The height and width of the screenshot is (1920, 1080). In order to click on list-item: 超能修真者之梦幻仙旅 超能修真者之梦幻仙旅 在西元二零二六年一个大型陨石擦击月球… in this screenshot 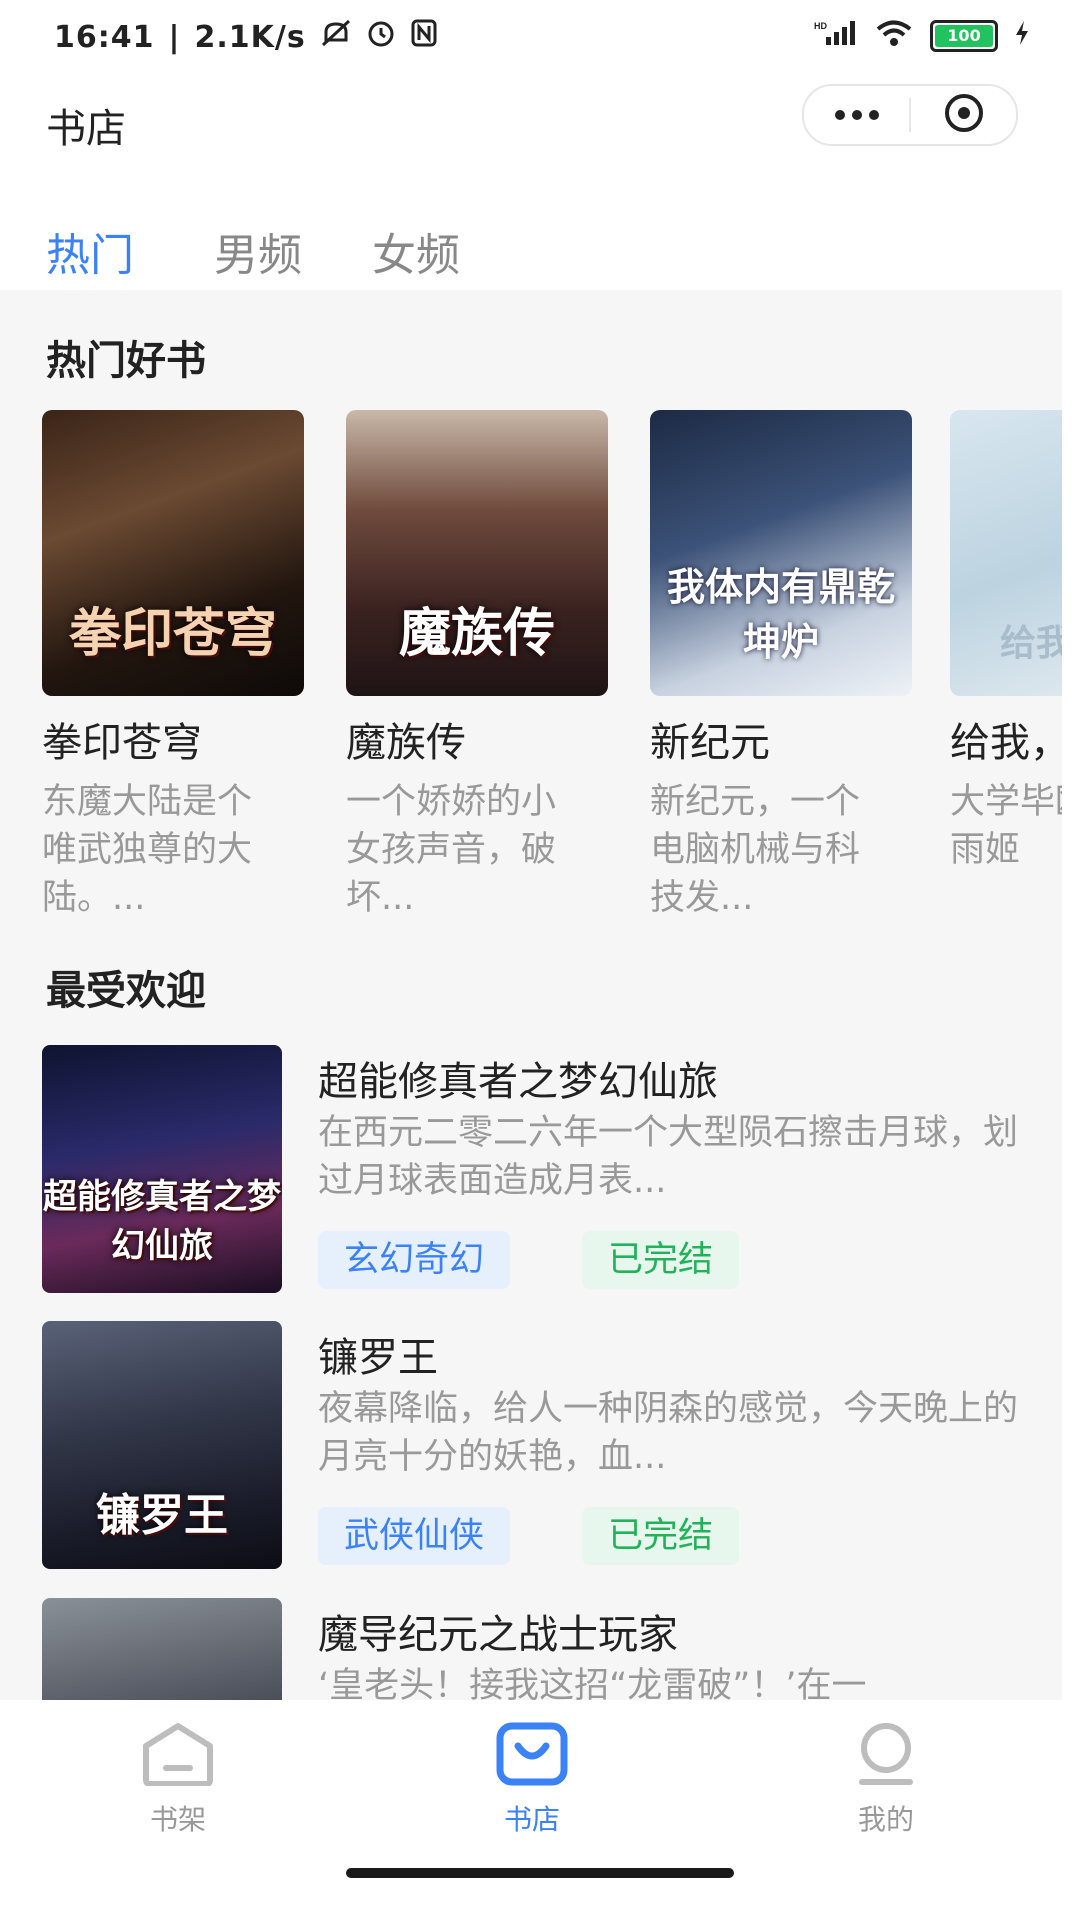, I will do `click(542, 1169)`.